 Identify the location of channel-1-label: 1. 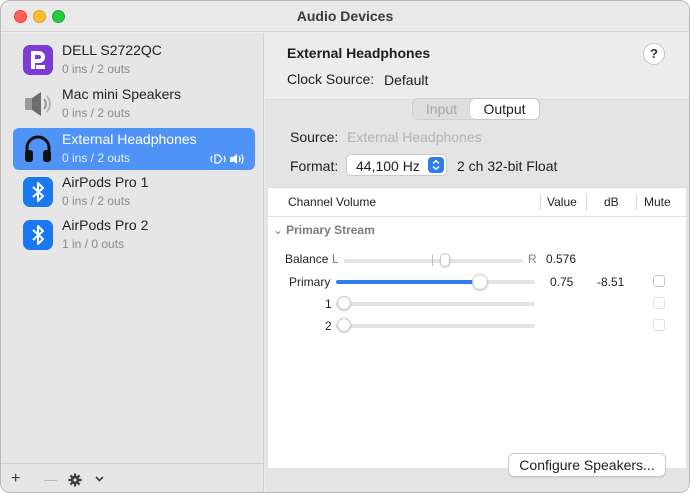
(328, 304).